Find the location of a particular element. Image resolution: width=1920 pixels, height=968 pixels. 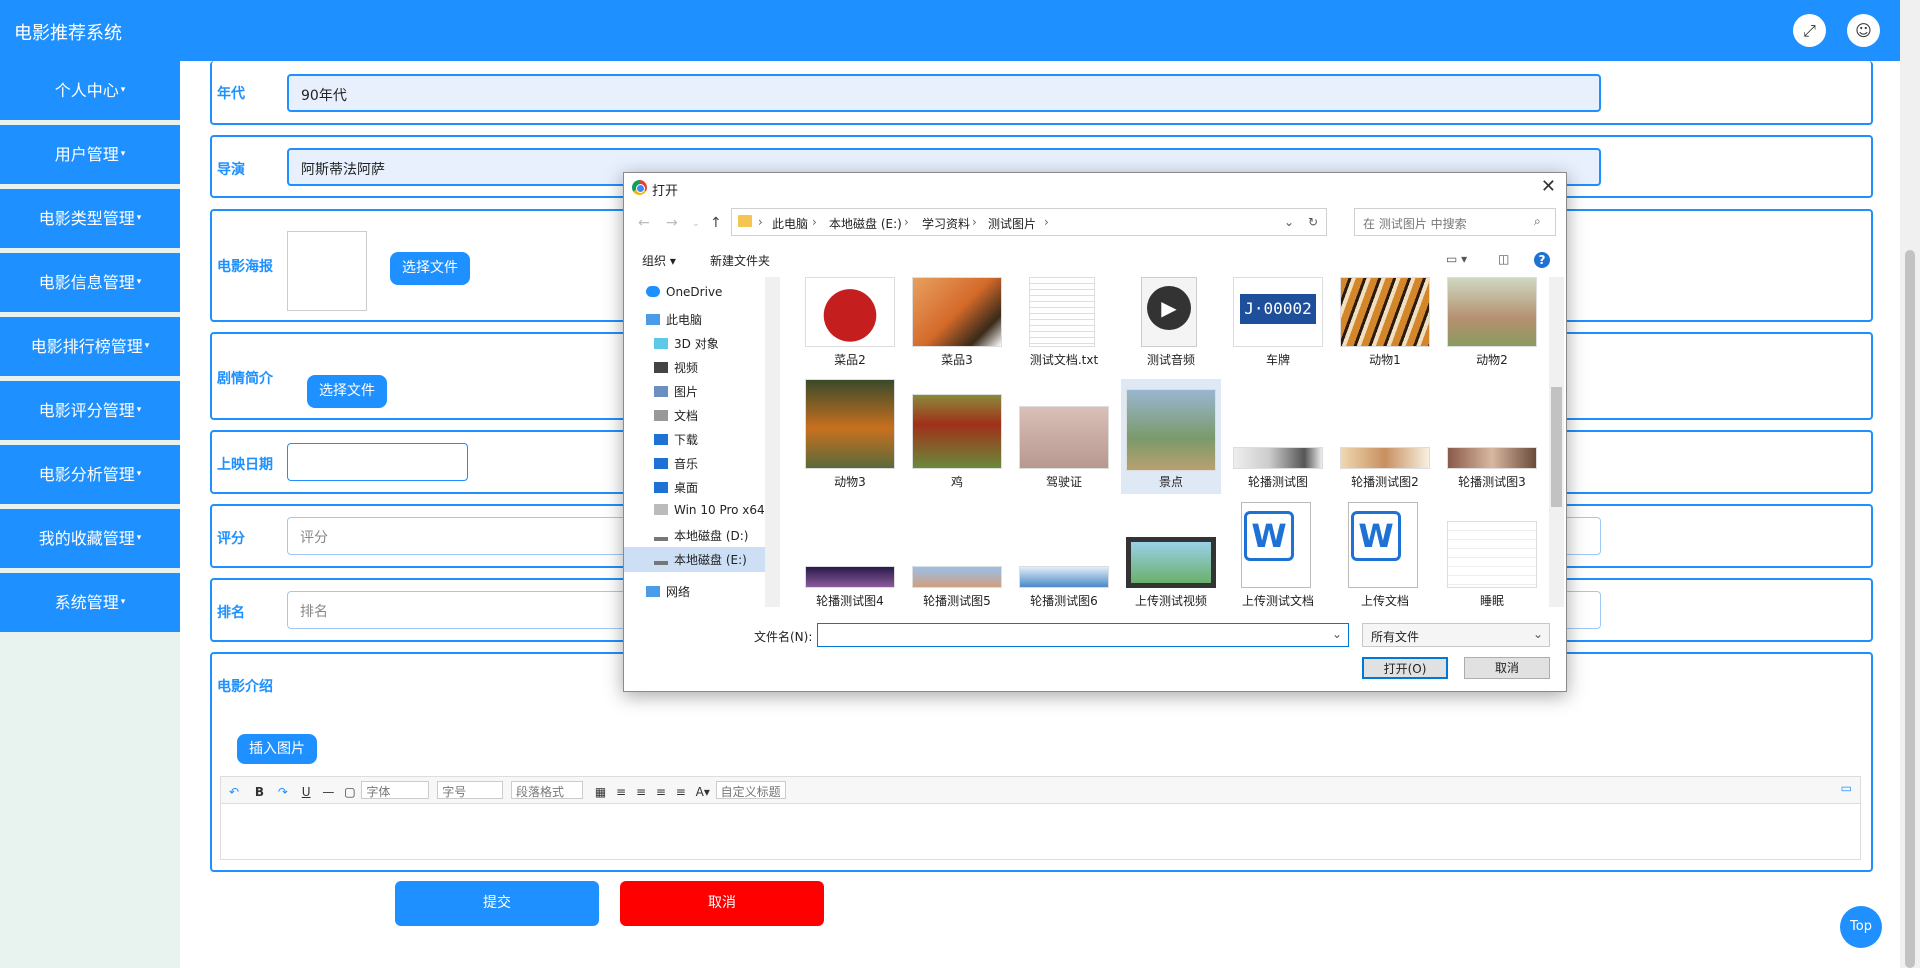

sidebar-item-favorites: 我的收藏管理 ▾ is located at coordinates (90, 538).